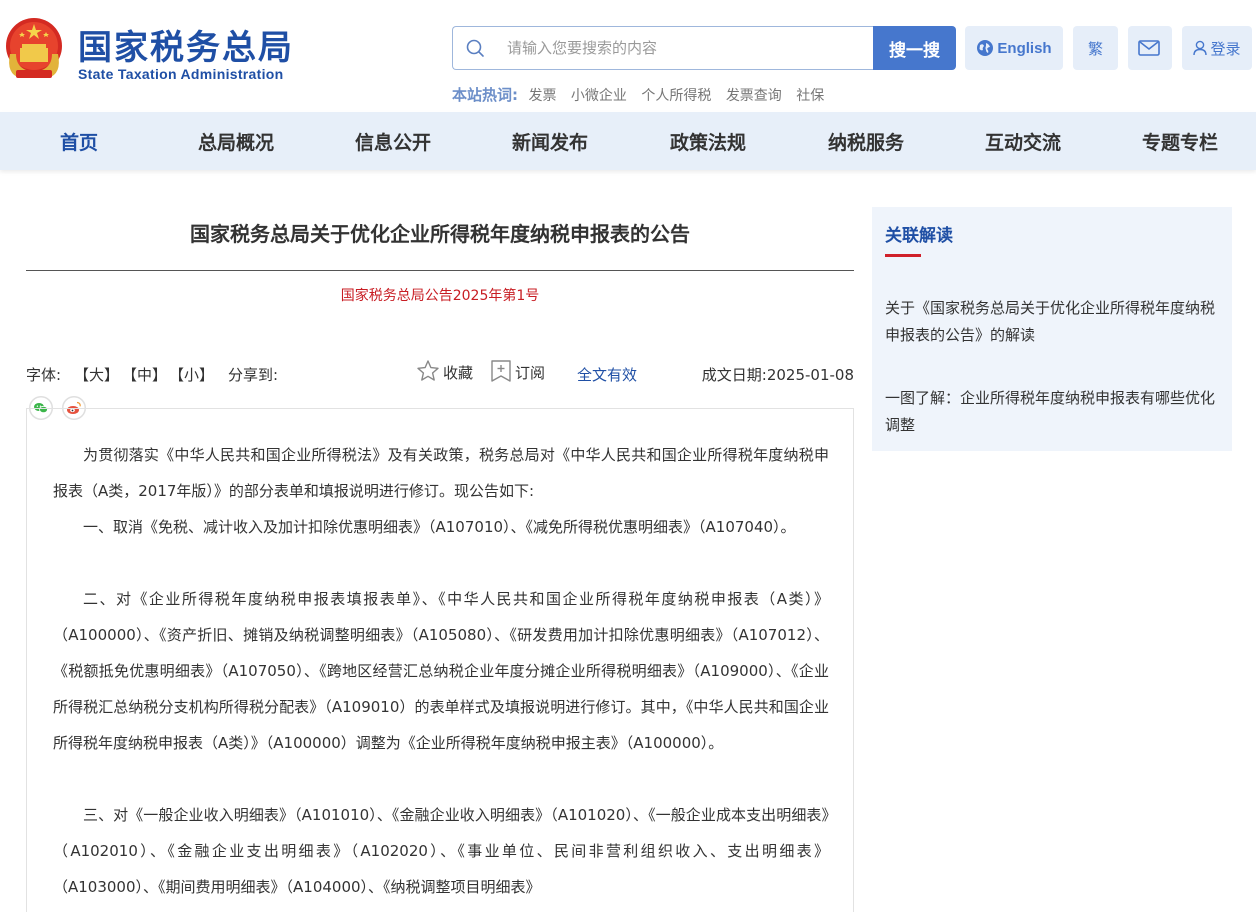  I want to click on font-size-medium-button: 【中】, so click(144, 374).